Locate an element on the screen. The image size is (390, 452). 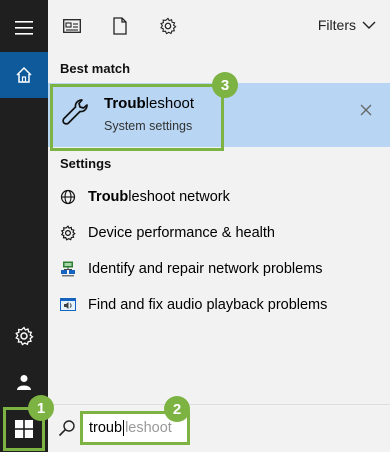
settings-item-identify-network: Identify and repair network problems is located at coordinates (219, 269).